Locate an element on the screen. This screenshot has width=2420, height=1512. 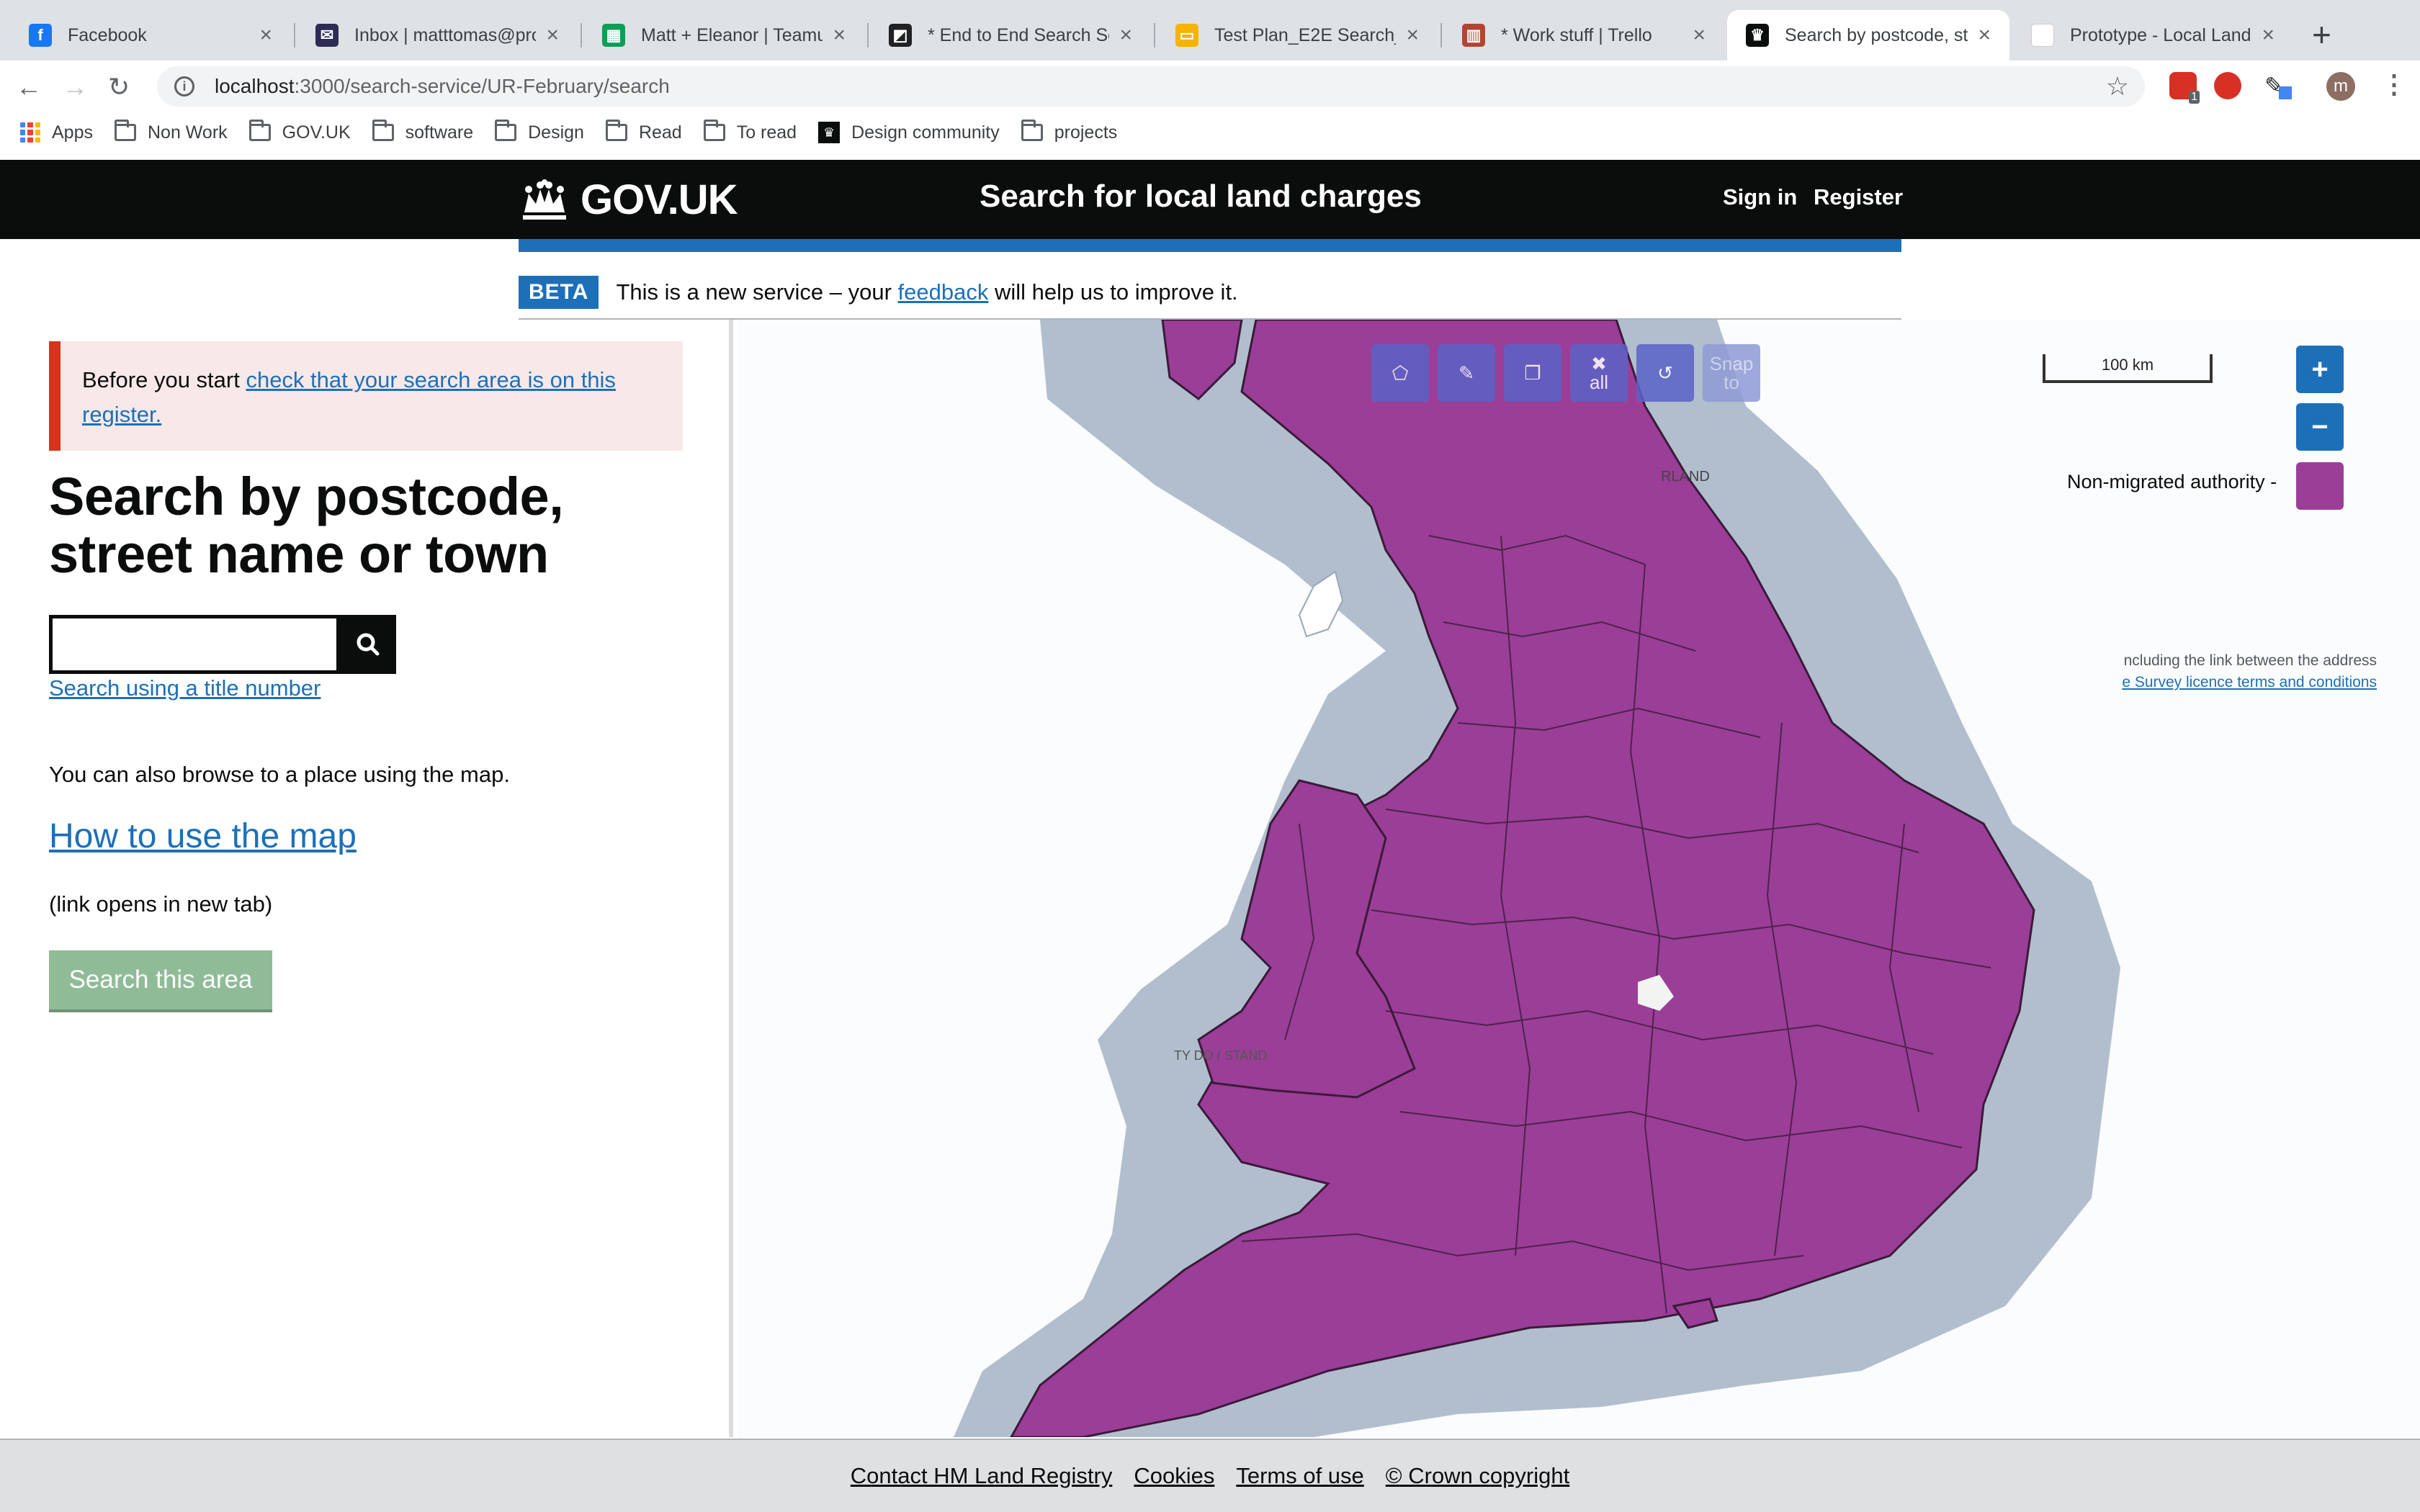
sheets-icon: ▦ is located at coordinates (613, 35).